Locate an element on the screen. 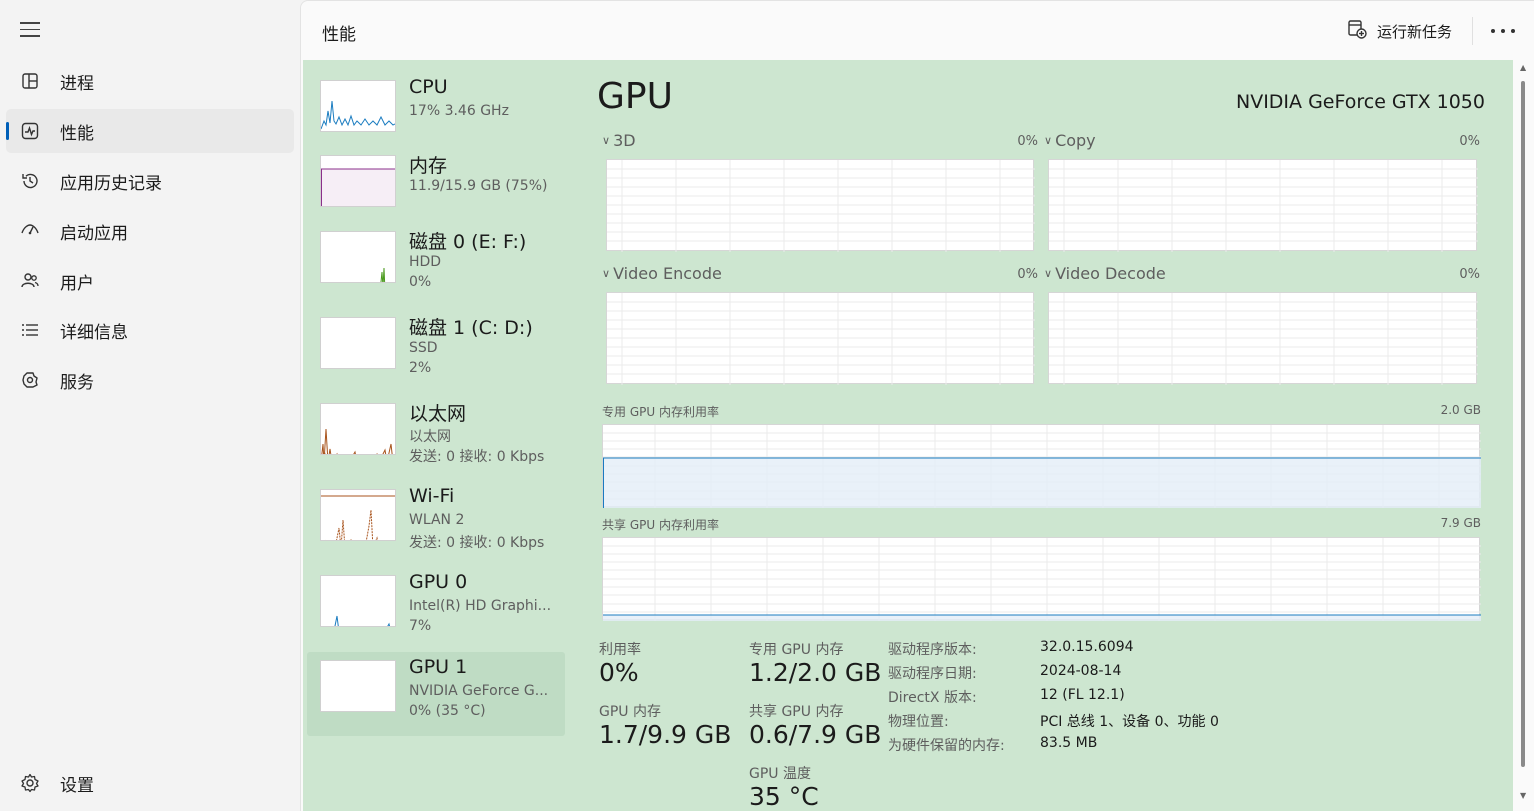 This screenshot has width=1534, height=811. hamburger-menu-icon is located at coordinates (30, 30).